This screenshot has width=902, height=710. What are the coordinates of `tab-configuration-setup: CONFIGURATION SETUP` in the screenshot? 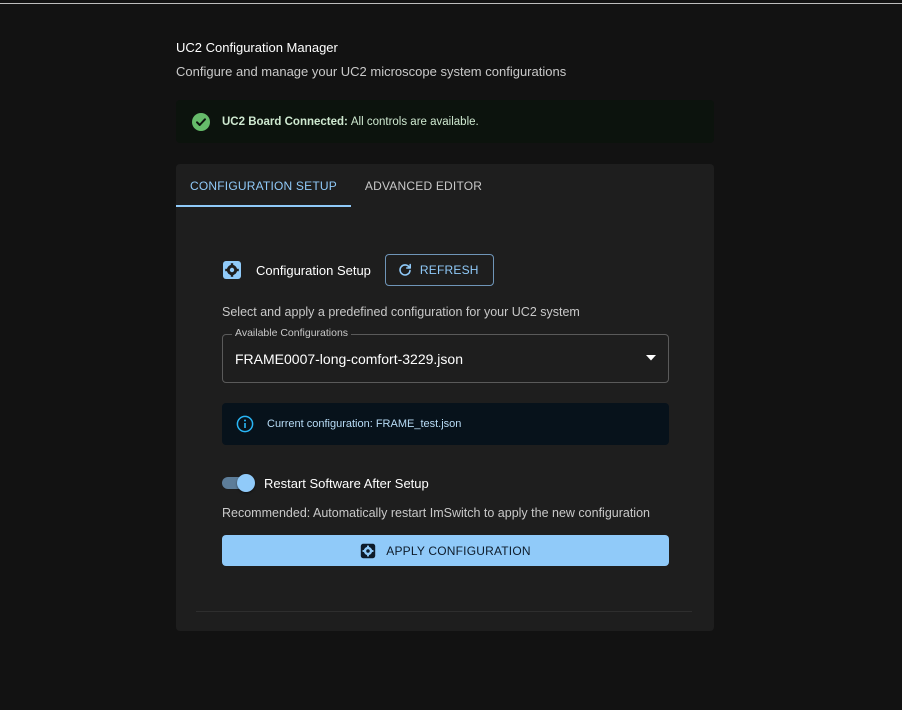 It's located at (263, 185).